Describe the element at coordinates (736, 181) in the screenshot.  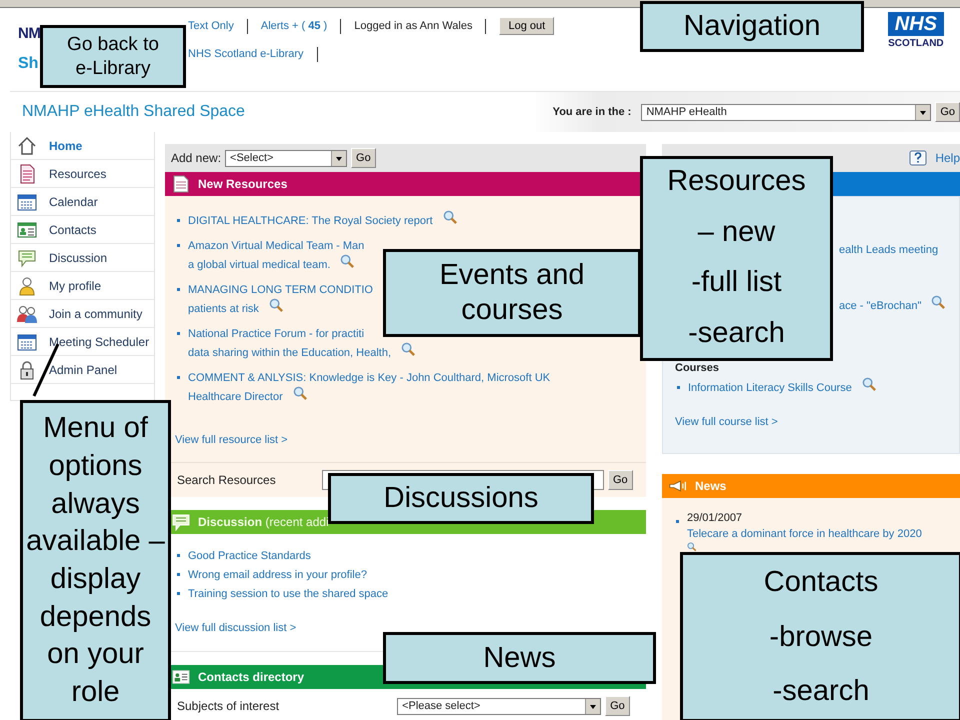
I see `callout-text: Resources` at that location.